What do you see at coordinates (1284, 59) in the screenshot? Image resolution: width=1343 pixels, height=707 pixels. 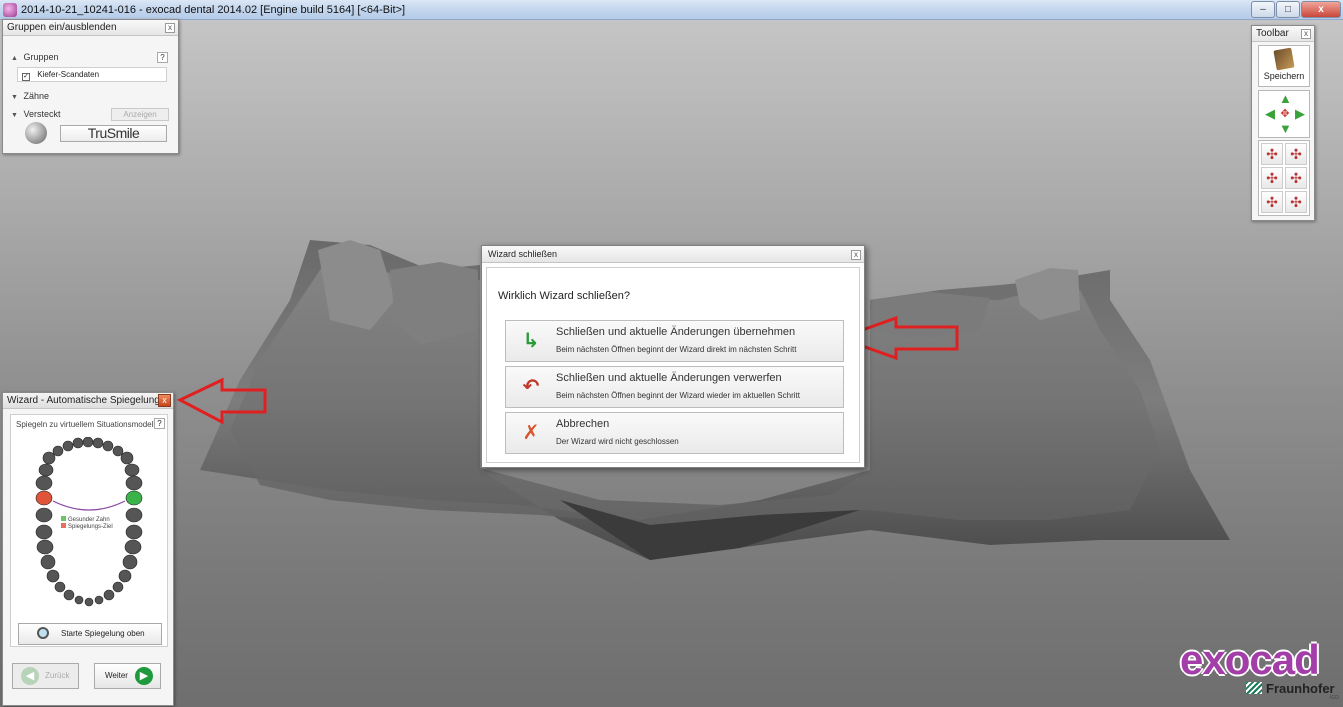 I see `save-book-icon` at bounding box center [1284, 59].